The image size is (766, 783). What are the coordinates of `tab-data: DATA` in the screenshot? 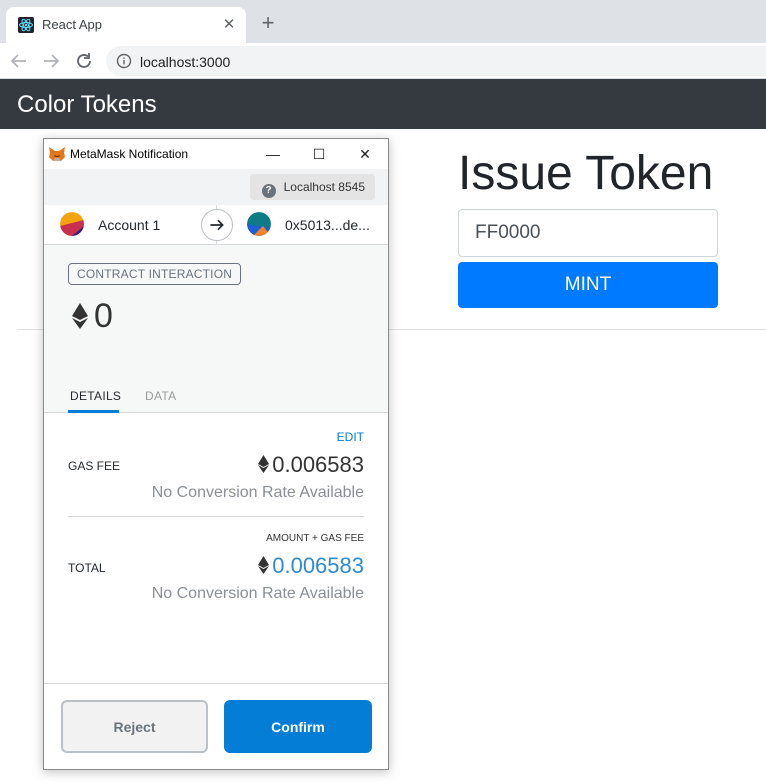 It's located at (160, 396).